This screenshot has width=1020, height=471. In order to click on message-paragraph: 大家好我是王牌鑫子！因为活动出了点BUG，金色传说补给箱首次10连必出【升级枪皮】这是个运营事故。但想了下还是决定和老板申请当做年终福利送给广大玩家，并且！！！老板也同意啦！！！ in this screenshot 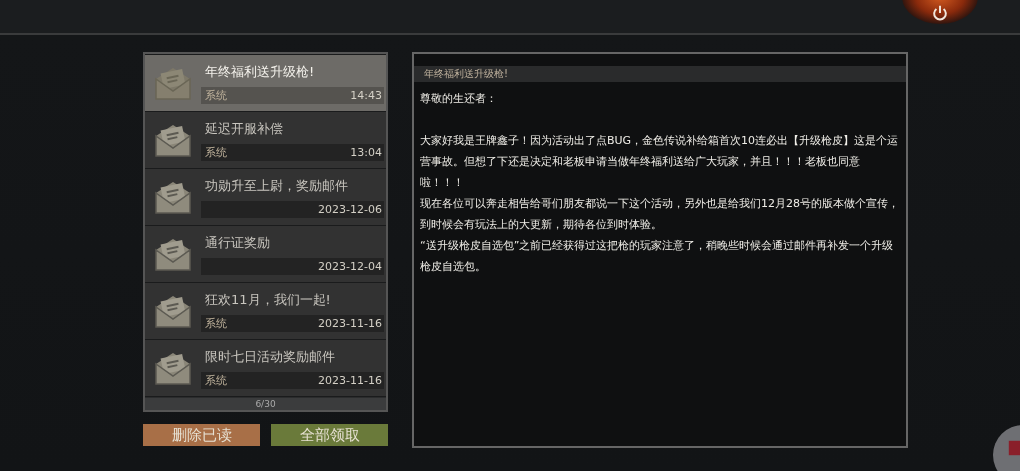, I will do `click(659, 162)`.